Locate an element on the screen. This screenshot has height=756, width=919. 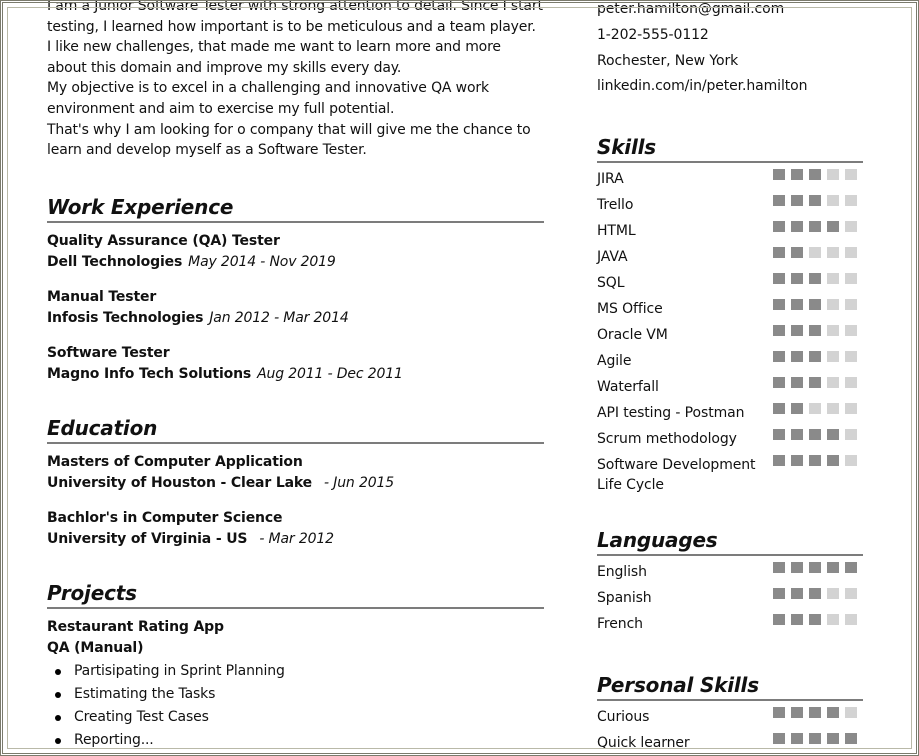
rating-label: Agile is located at coordinates (614, 361).